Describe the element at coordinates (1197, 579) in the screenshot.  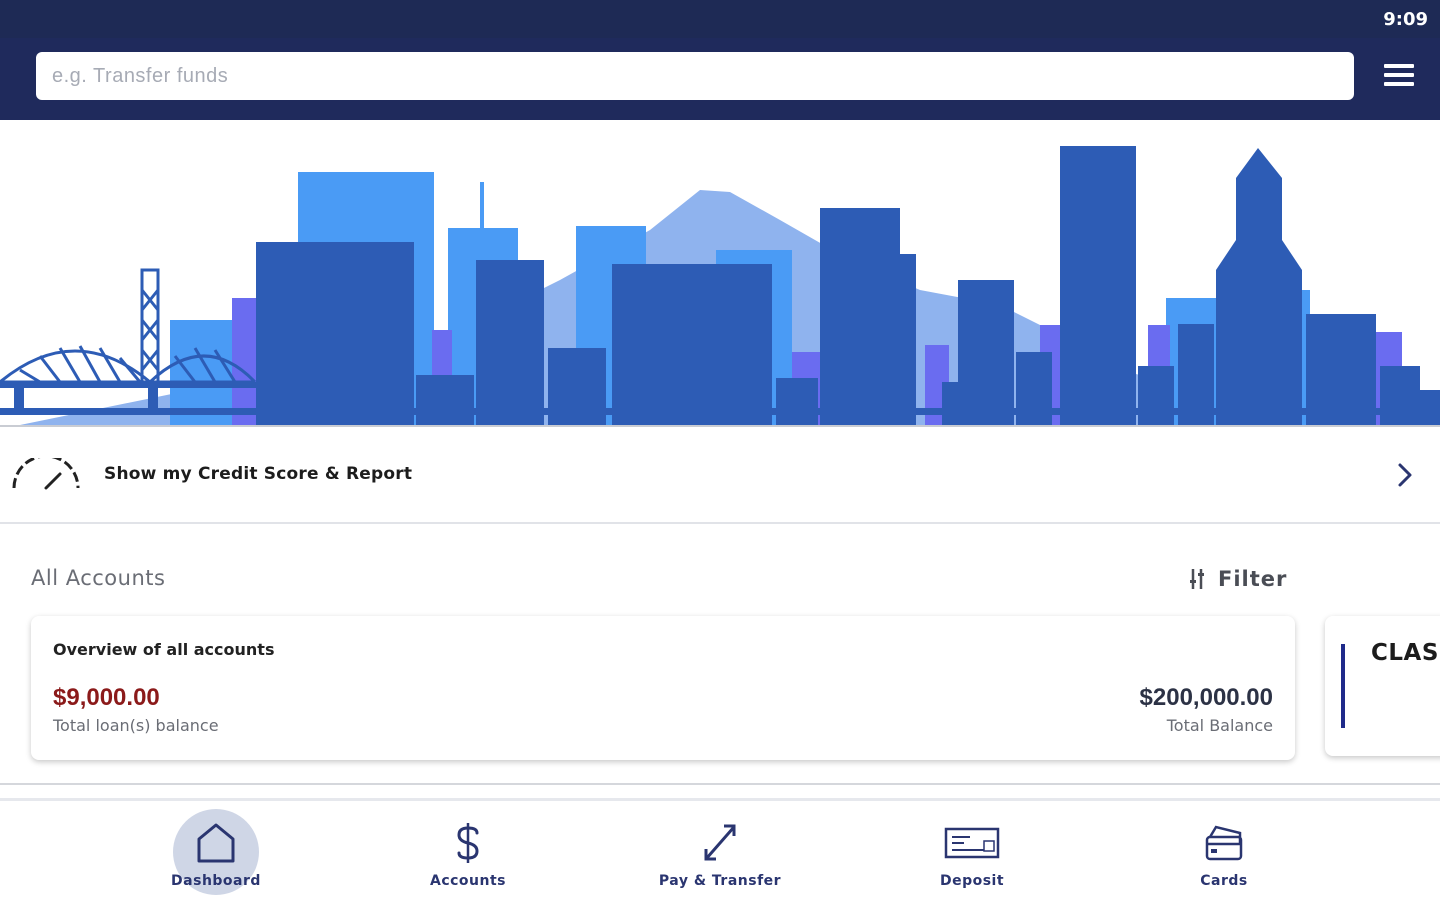
I see `filter-sliders-icon` at that location.